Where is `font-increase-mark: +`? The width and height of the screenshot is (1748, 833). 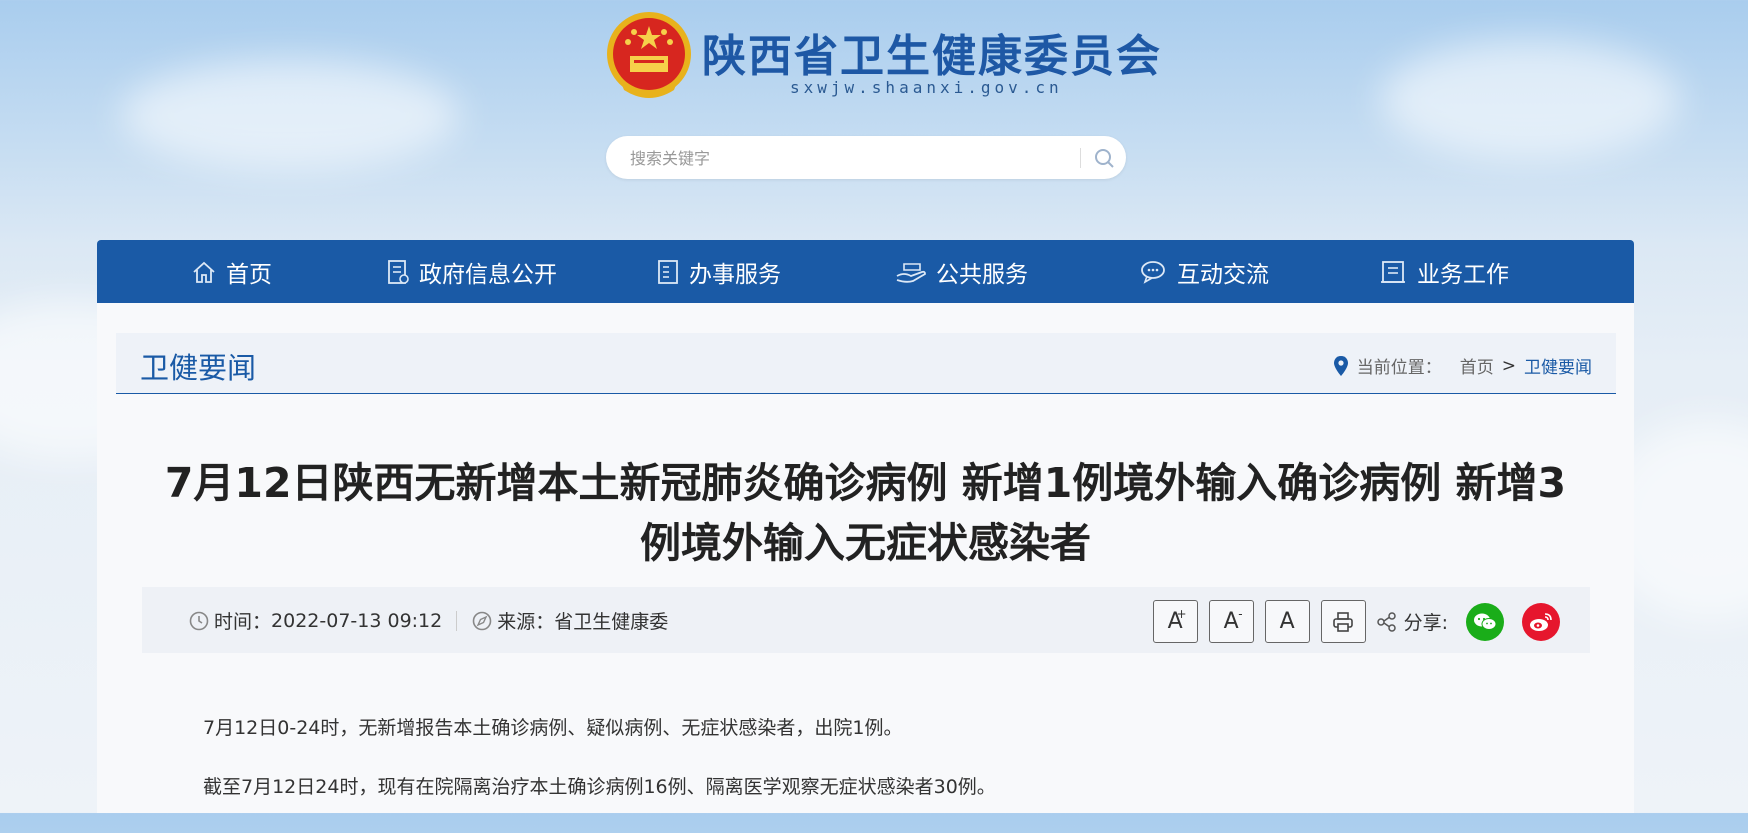
font-increase-mark: + is located at coordinates (1181, 614).